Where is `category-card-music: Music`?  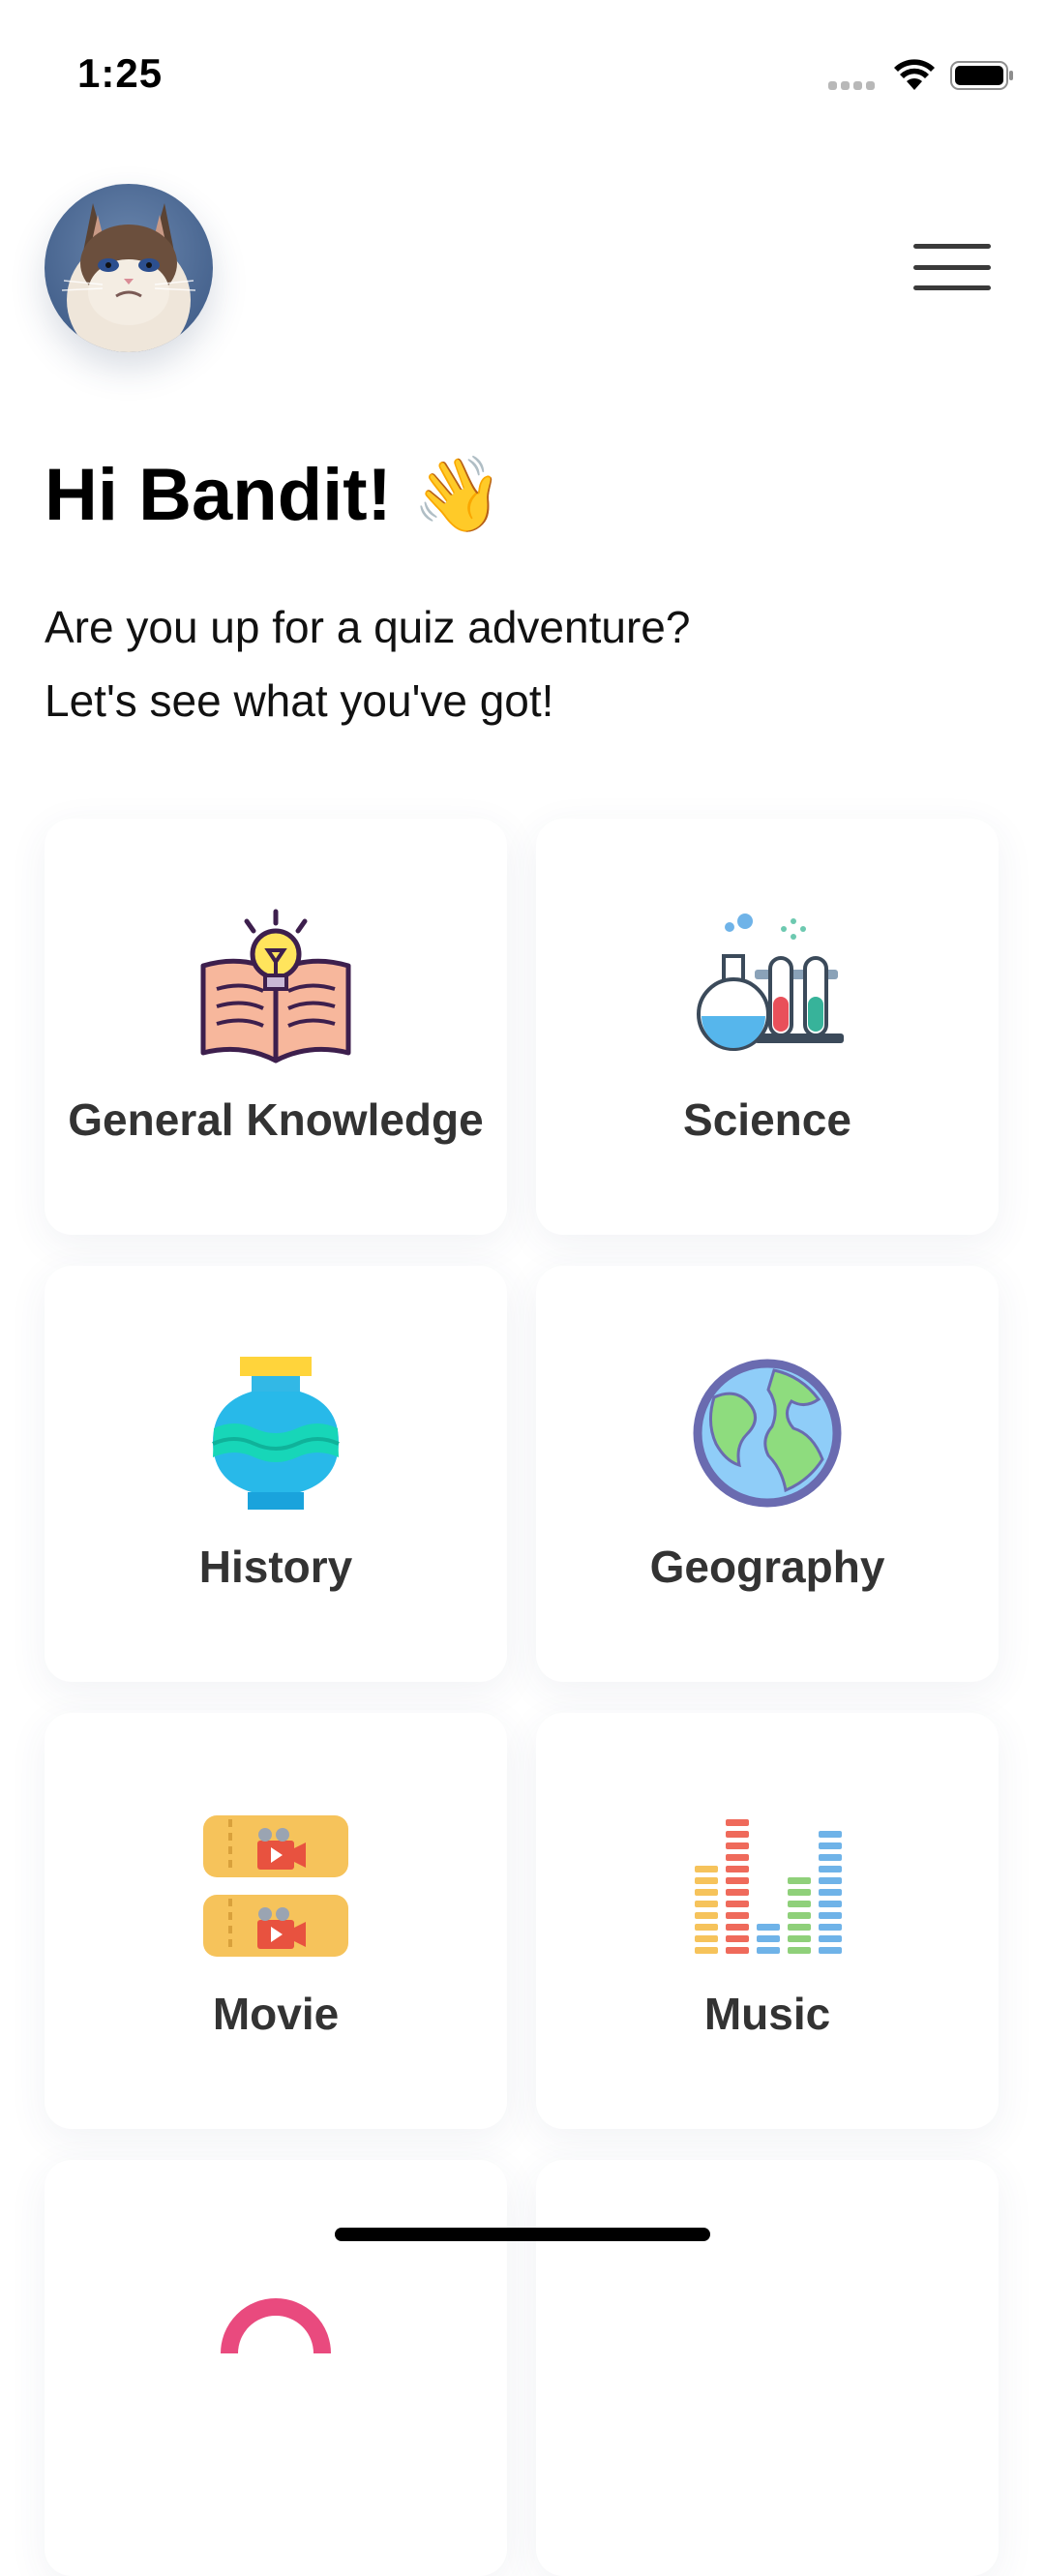
category-card-music: Music is located at coordinates (767, 1921).